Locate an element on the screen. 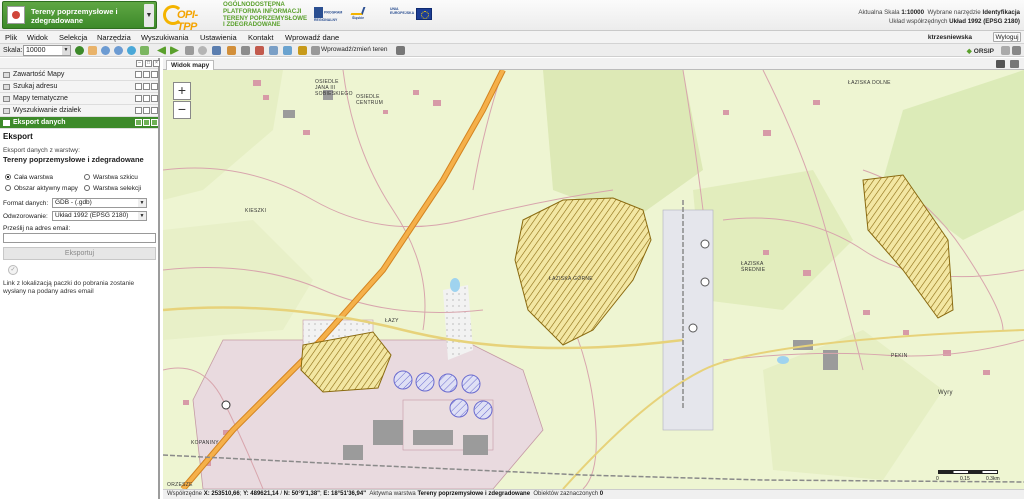 This screenshot has height=499, width=1024. back-icon is located at coordinates (161, 50).